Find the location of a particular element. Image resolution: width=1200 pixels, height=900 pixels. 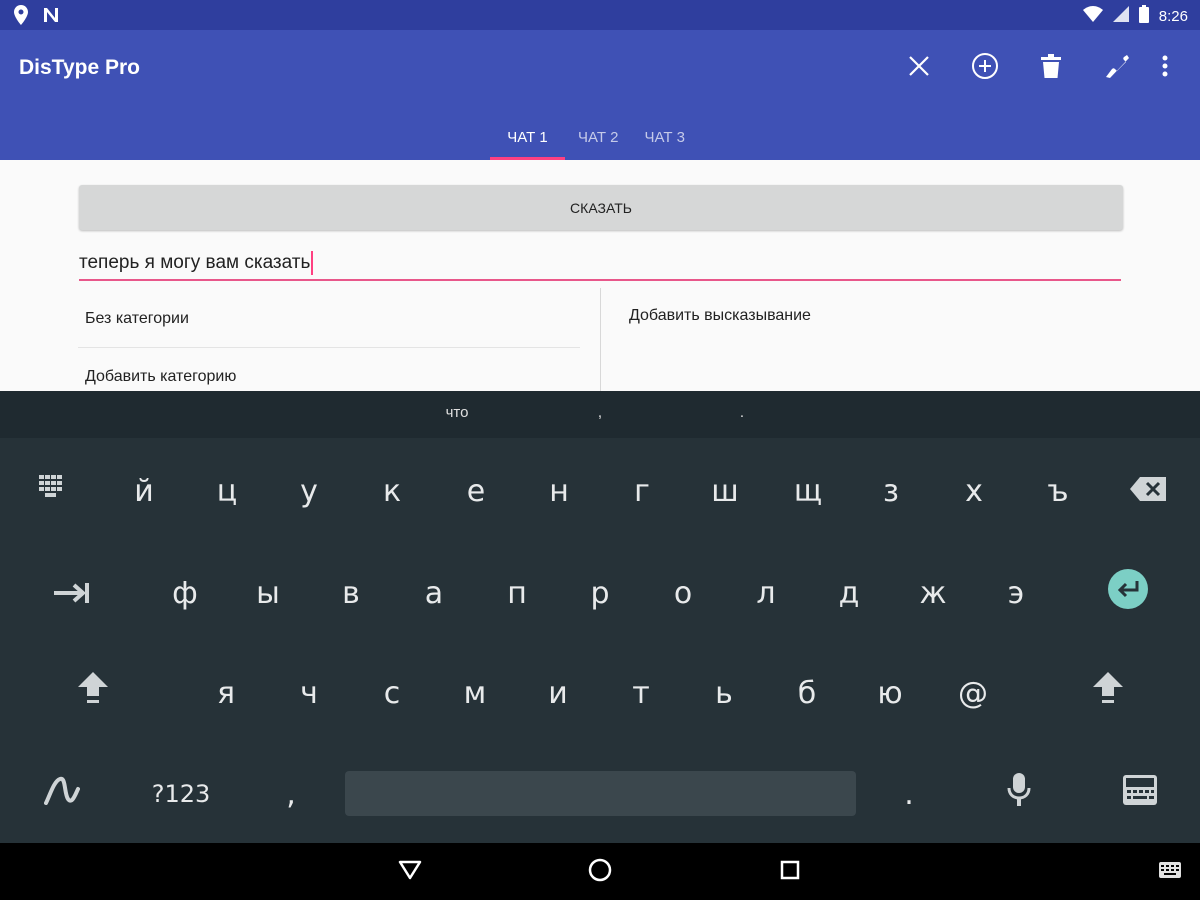

keyboard-switch-key is located at coordinates (1140, 794).